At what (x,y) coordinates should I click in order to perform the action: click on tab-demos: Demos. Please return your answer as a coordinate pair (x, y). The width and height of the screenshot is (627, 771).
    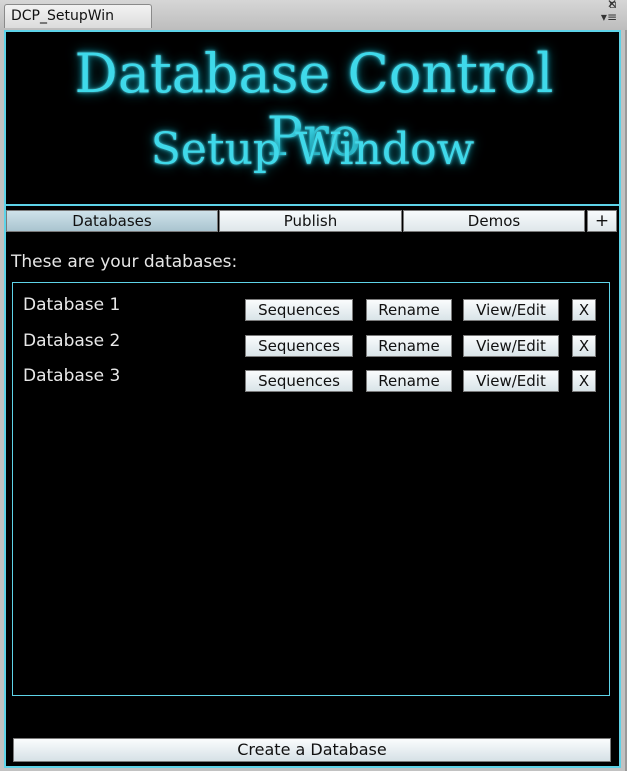
    Looking at the image, I should click on (494, 221).